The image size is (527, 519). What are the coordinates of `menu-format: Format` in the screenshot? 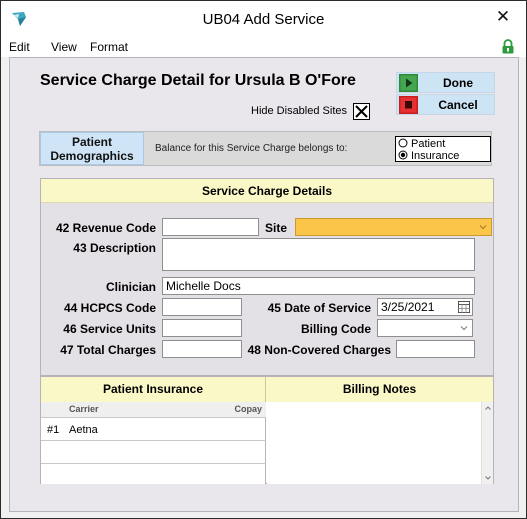 It's located at (109, 47).